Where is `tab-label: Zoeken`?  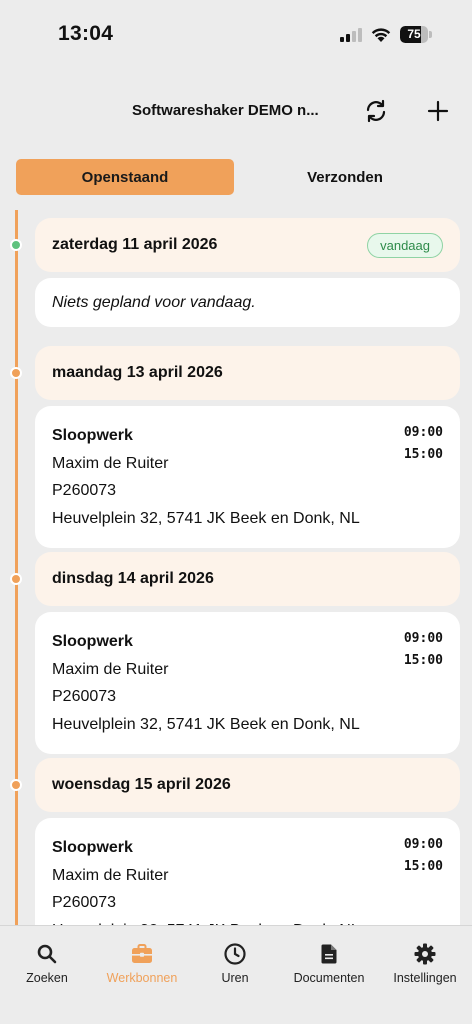
tab-label: Zoeken is located at coordinates (47, 978).